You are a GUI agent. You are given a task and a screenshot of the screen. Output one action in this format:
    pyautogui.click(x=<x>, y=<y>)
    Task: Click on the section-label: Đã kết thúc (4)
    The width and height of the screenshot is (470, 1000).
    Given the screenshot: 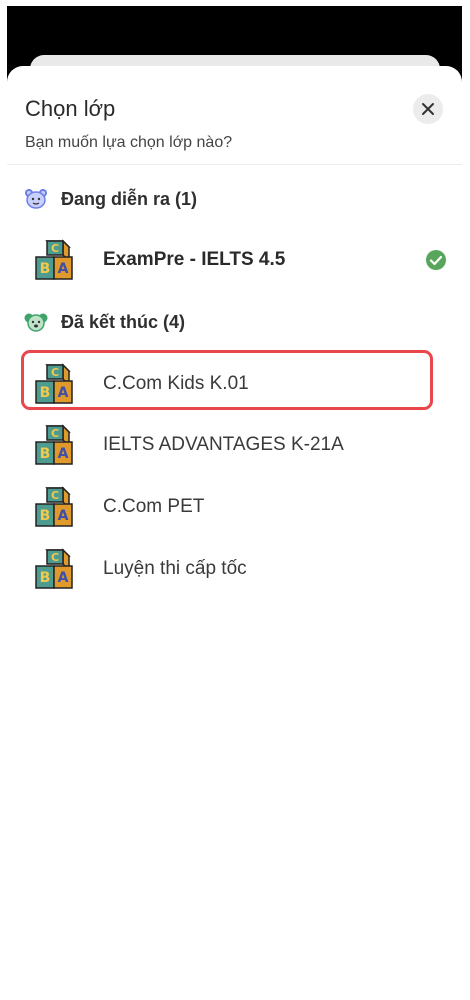 What is the action you would take?
    pyautogui.click(x=123, y=321)
    